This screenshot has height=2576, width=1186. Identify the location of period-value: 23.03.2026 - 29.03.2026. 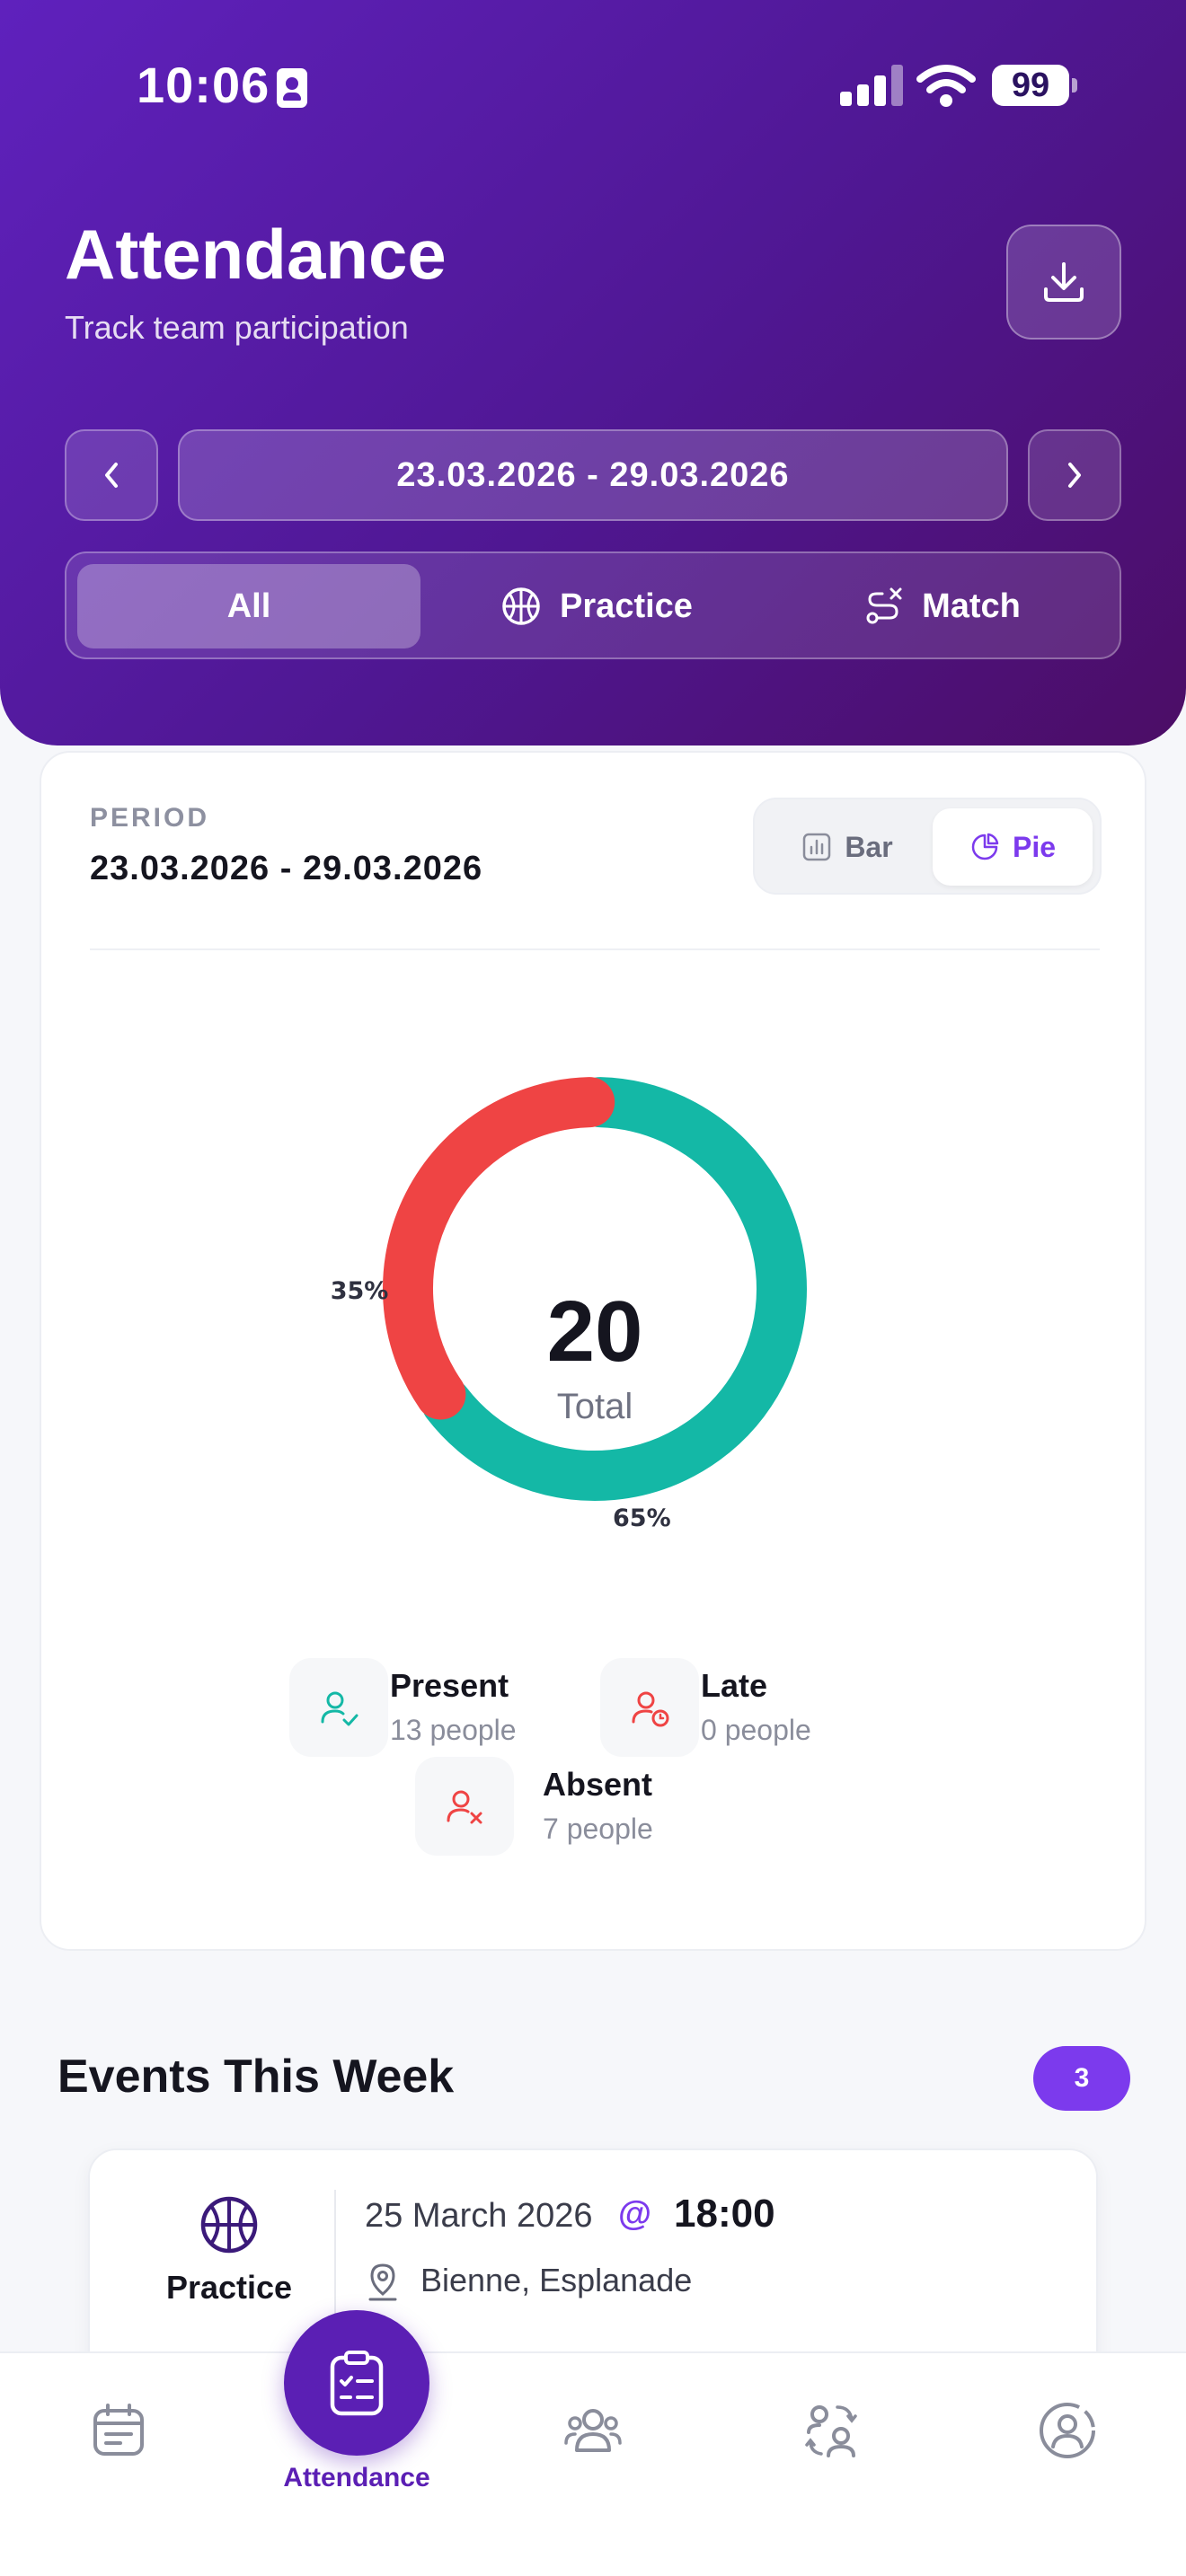
(286, 868).